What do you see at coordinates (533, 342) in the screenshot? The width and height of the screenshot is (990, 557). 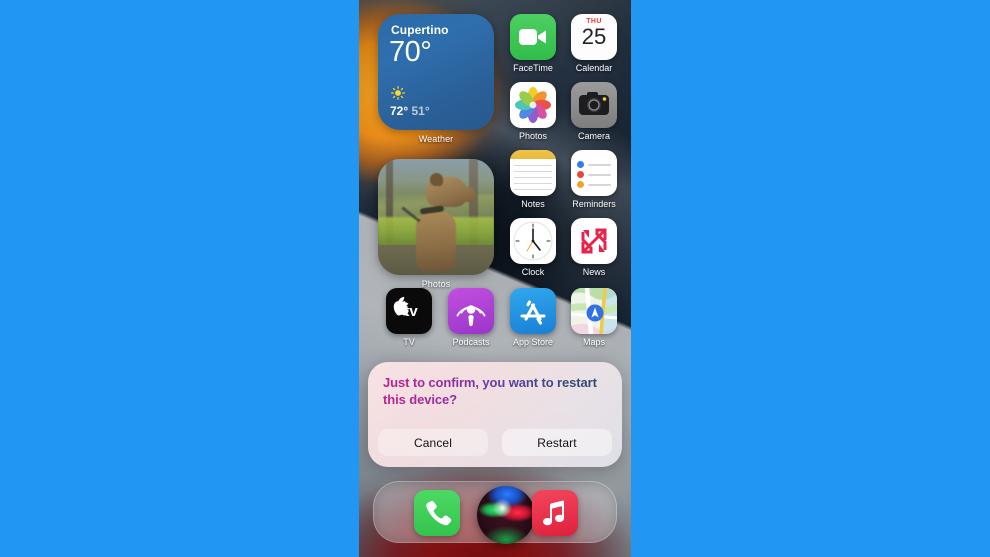 I see `app-label-appstore: App Store` at bounding box center [533, 342].